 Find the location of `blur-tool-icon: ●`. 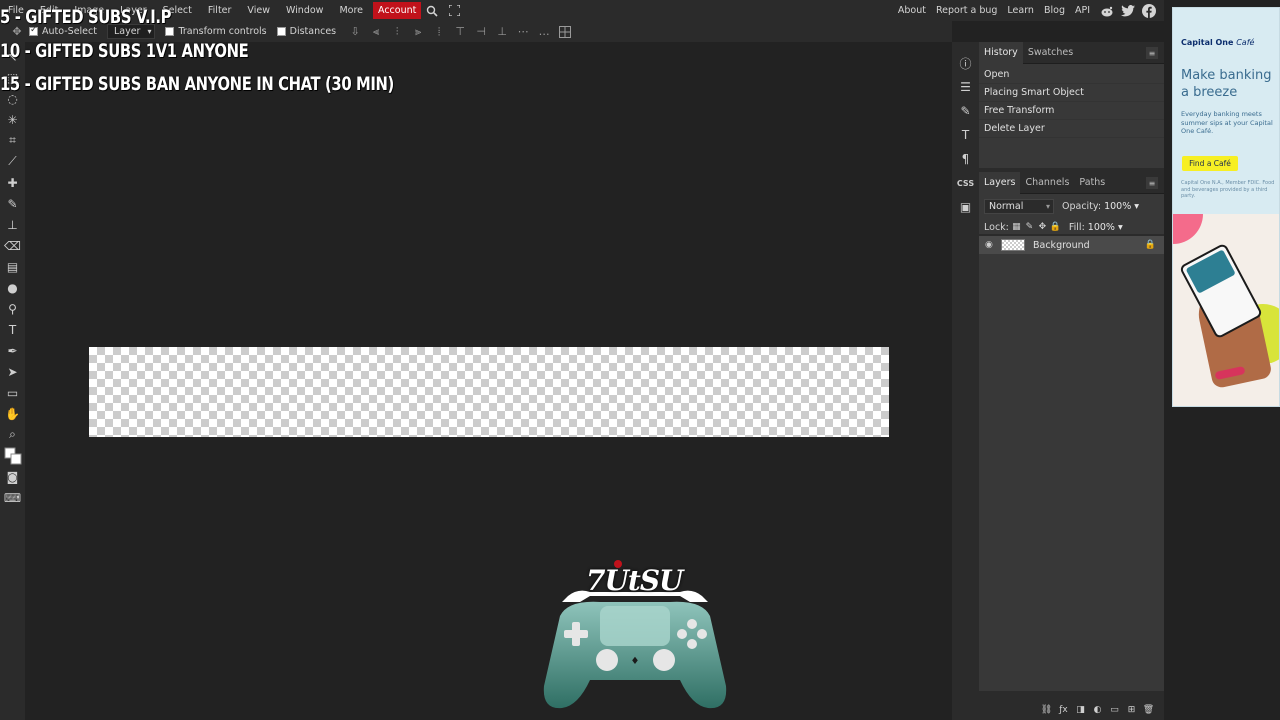

blur-tool-icon: ● is located at coordinates (13, 287).